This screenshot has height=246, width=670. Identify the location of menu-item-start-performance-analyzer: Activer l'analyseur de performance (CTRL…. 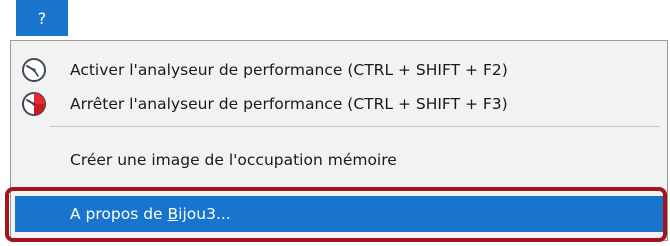
(339, 70).